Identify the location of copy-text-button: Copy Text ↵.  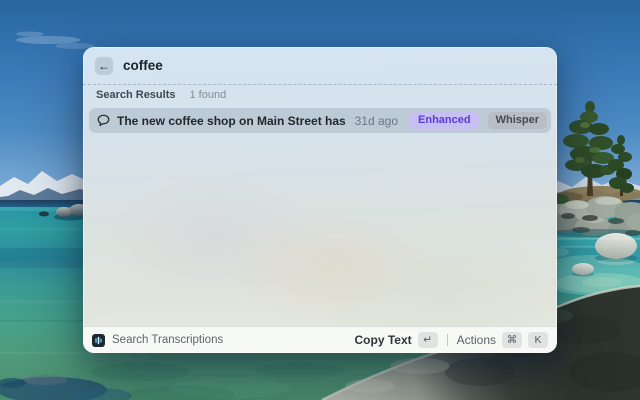
(396, 340).